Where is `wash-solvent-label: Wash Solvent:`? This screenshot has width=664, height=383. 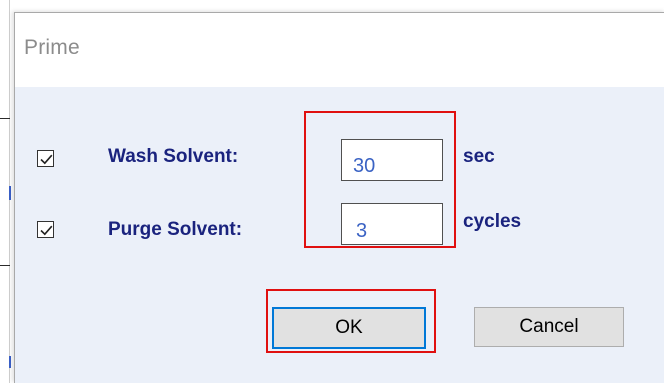
wash-solvent-label: Wash Solvent: is located at coordinates (173, 156).